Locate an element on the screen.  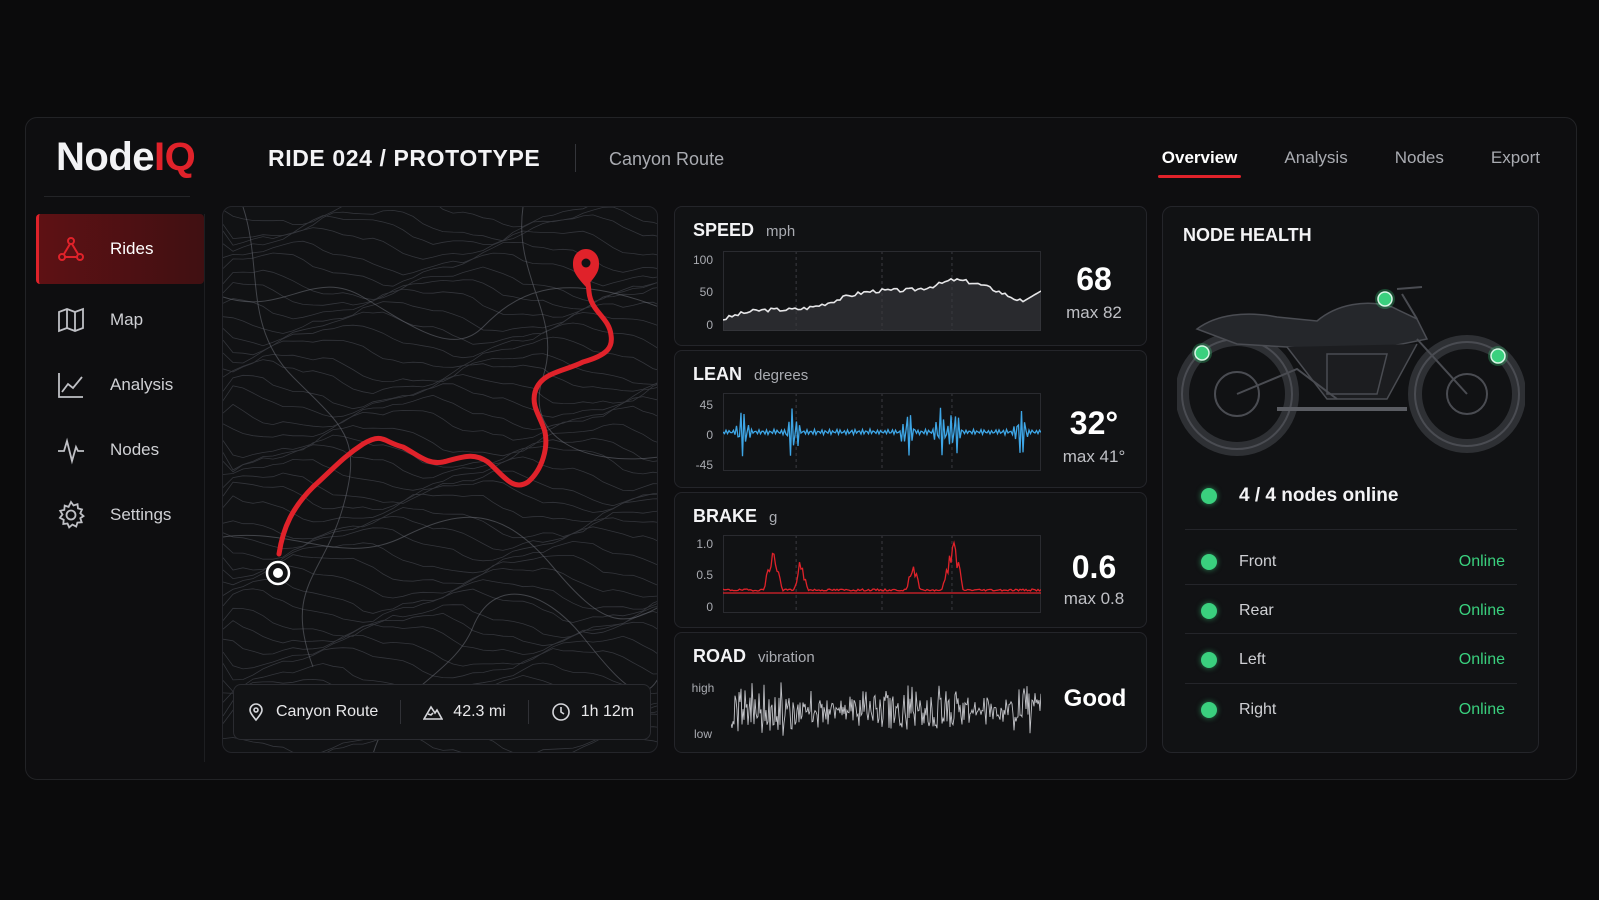
brake-tick: 0 is located at coordinates (709, 607).